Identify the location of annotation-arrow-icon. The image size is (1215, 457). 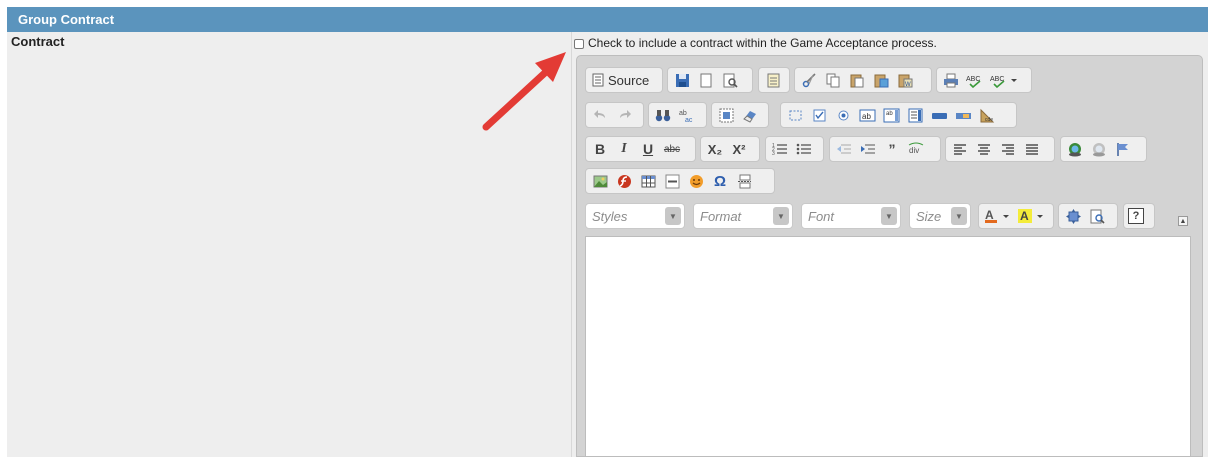
(524, 91).